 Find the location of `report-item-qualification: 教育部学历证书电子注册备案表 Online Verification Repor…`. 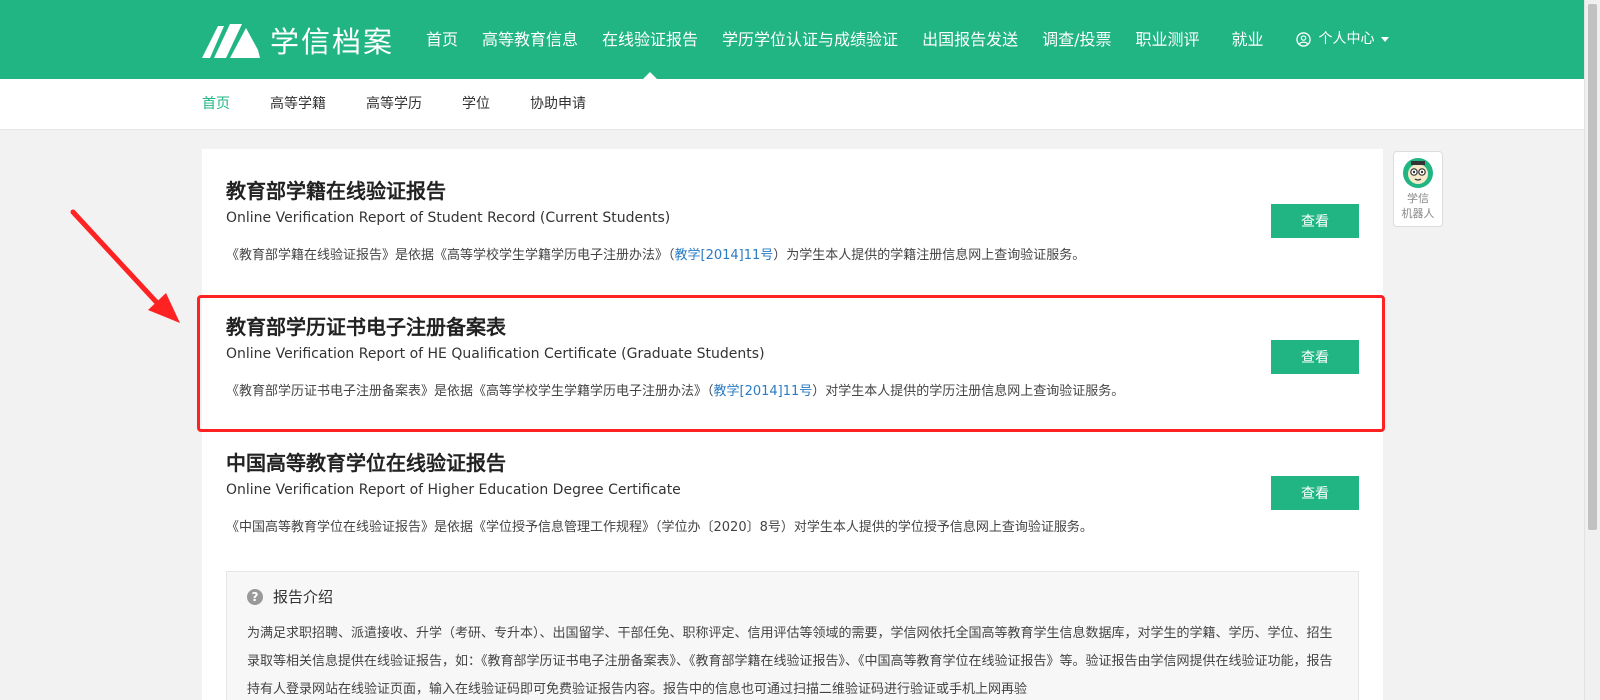

report-item-qualification: 教育部学历证书电子注册备案表 Online Verification Repor… is located at coordinates (792, 352).